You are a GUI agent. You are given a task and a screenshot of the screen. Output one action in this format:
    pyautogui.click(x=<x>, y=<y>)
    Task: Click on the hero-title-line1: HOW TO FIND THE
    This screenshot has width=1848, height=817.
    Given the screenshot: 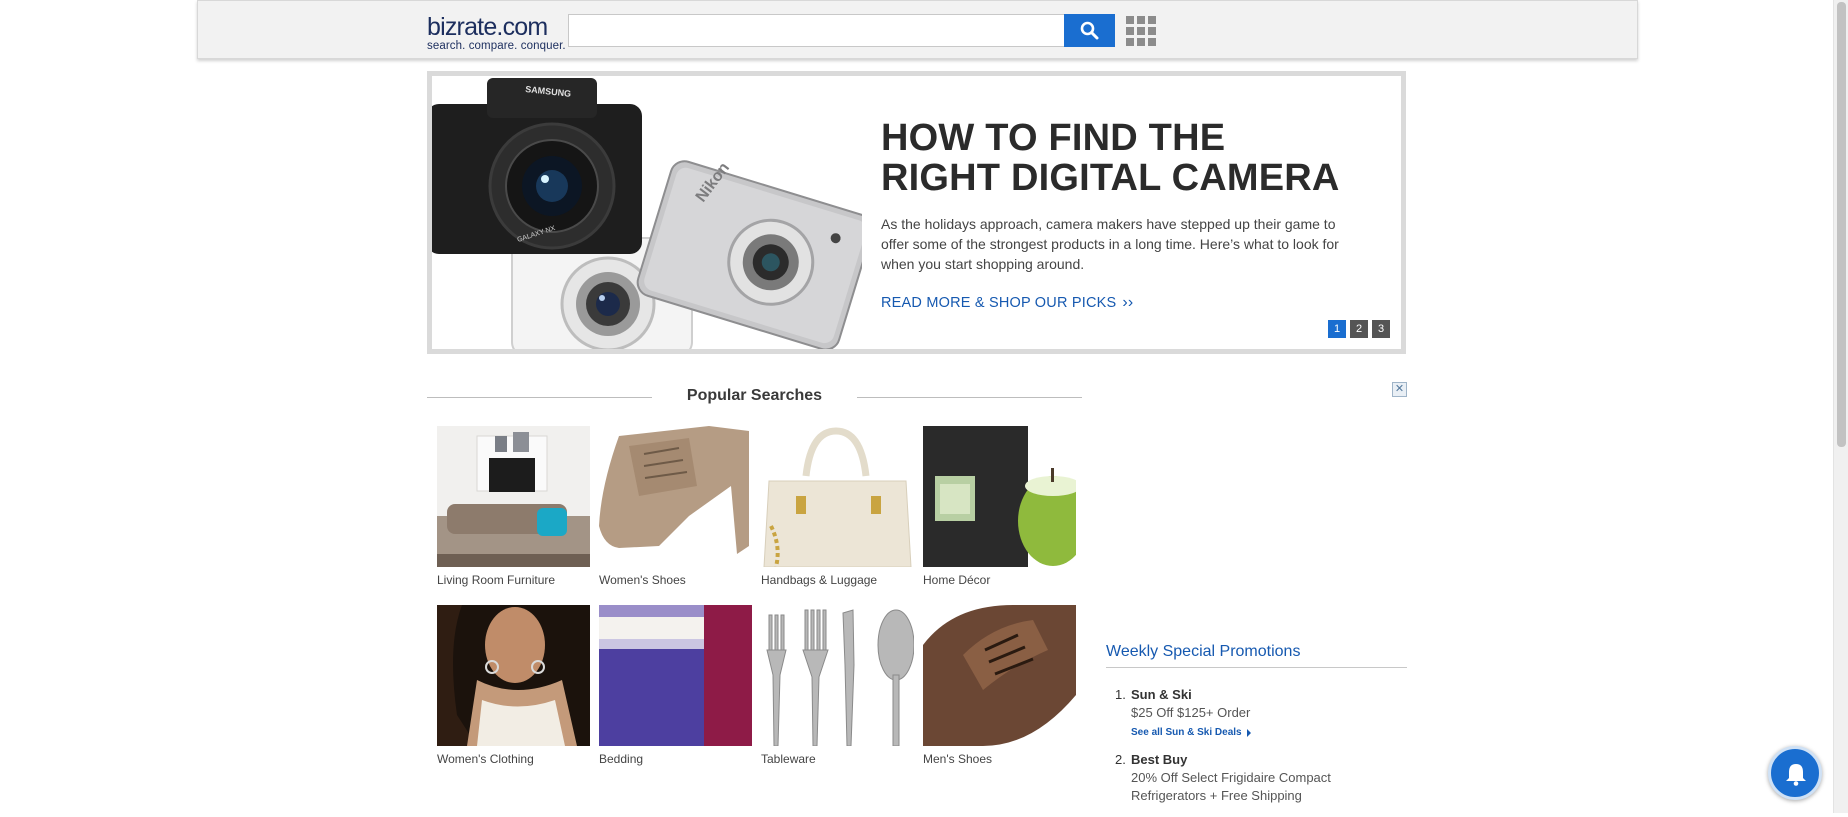 What is the action you would take?
    pyautogui.click(x=1053, y=138)
    